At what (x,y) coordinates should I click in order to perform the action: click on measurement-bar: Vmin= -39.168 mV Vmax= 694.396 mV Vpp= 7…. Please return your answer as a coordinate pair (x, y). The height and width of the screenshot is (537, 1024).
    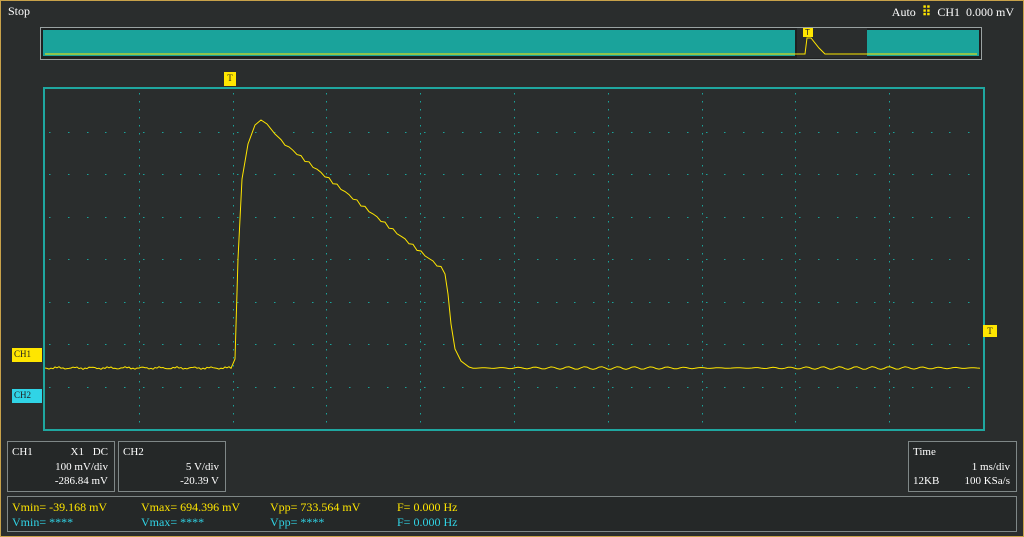
    Looking at the image, I should click on (512, 514).